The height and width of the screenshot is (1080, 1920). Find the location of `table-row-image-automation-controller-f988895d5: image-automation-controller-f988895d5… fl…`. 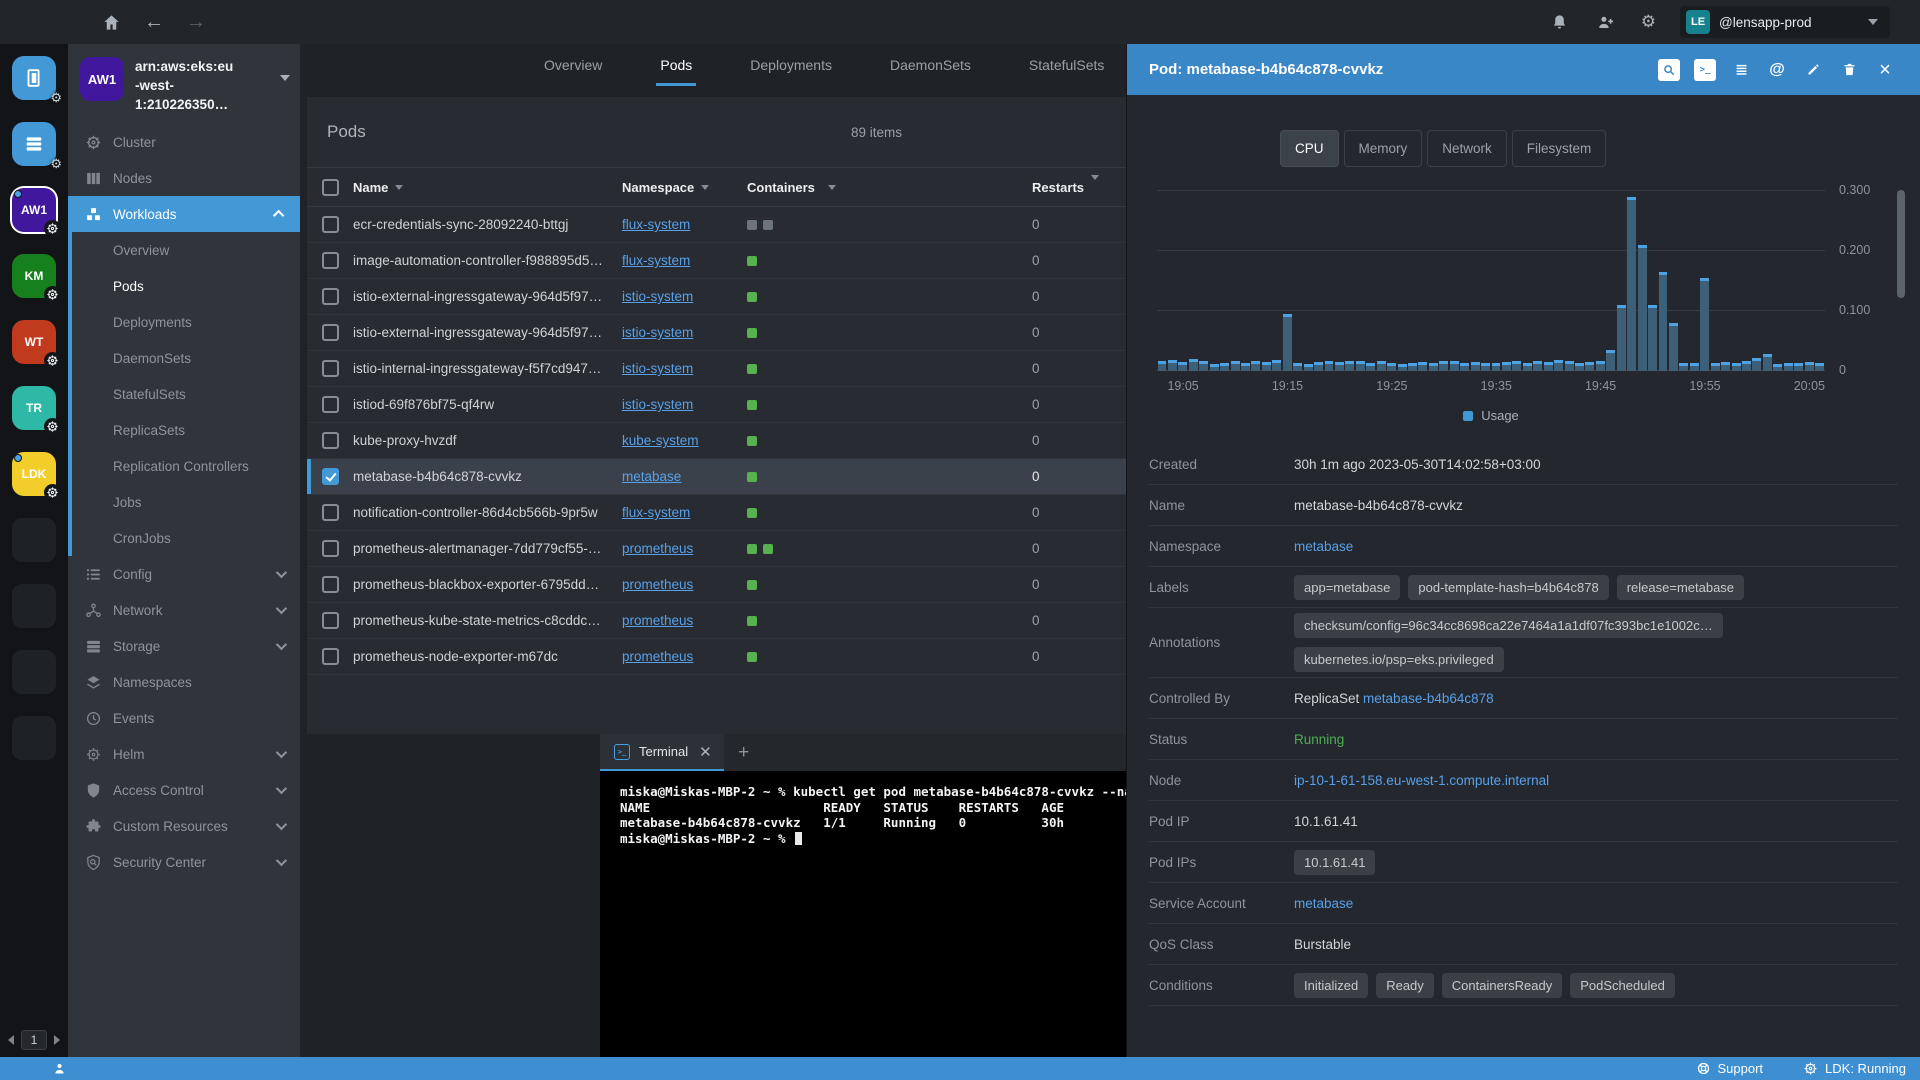

table-row-image-automation-controller-f988895d5: image-automation-controller-f988895d5… fl… is located at coordinates (717, 261).